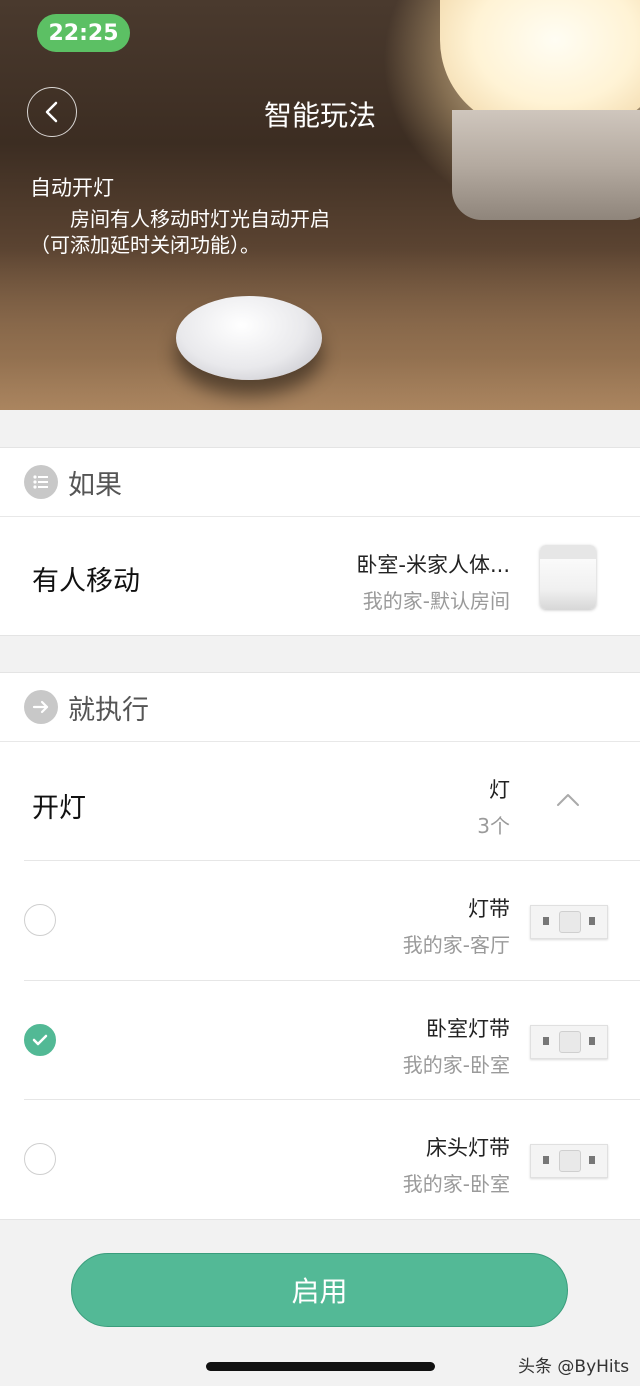 The image size is (640, 1386). What do you see at coordinates (41, 707) in the screenshot?
I see `arrow-right-icon` at bounding box center [41, 707].